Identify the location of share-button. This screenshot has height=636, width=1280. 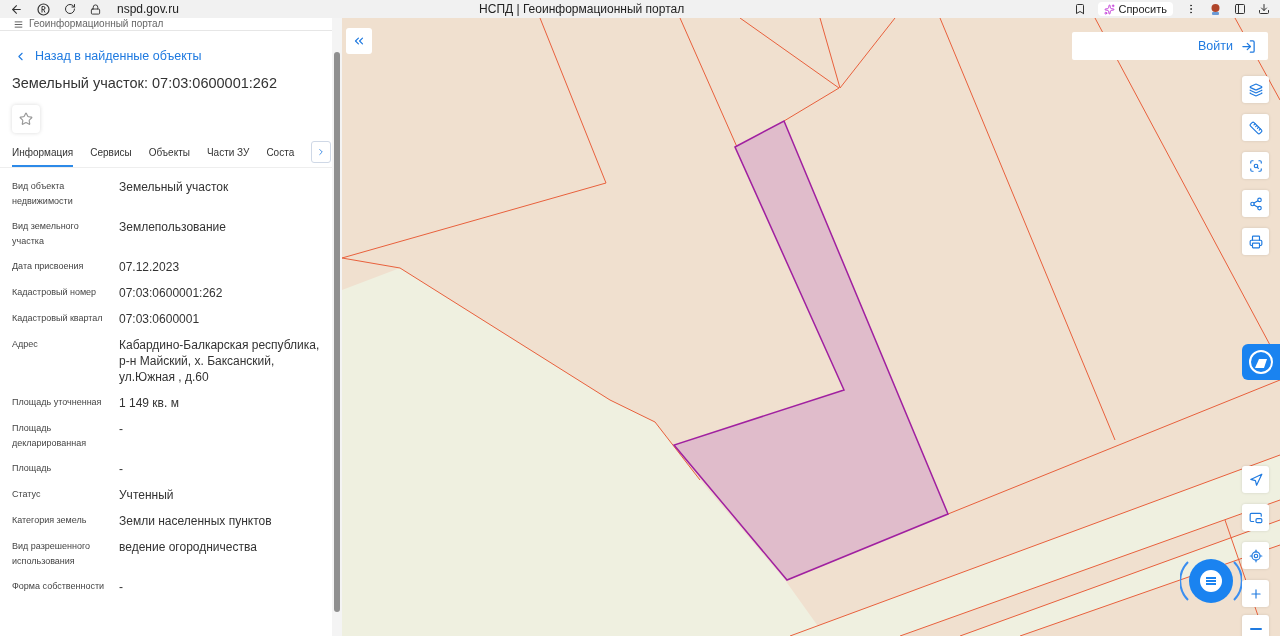
(1255, 203).